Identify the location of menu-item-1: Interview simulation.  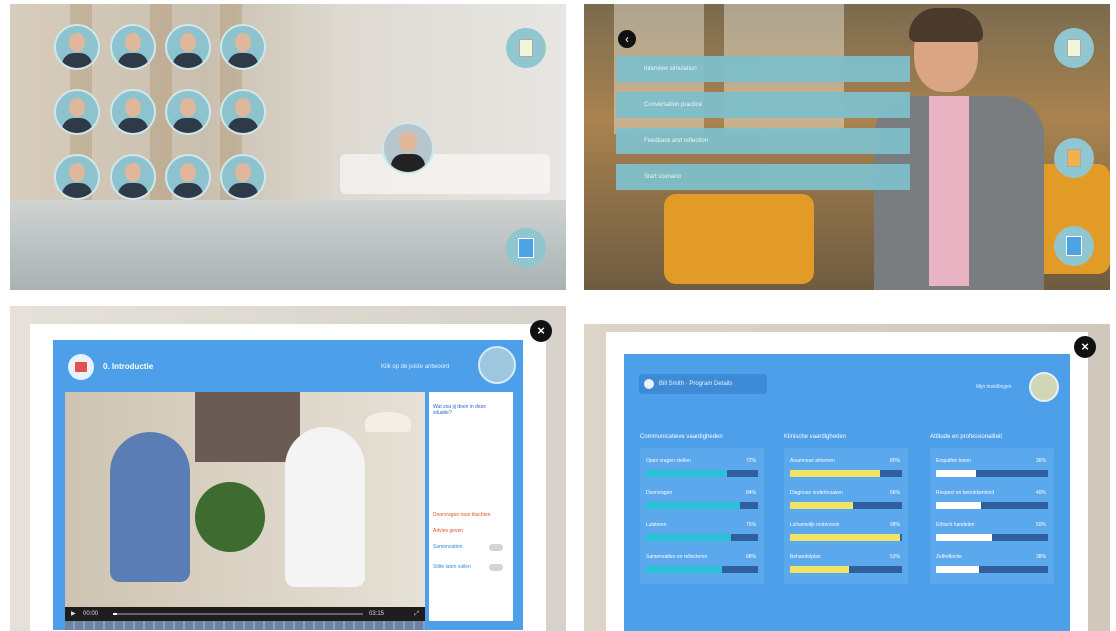
(763, 69).